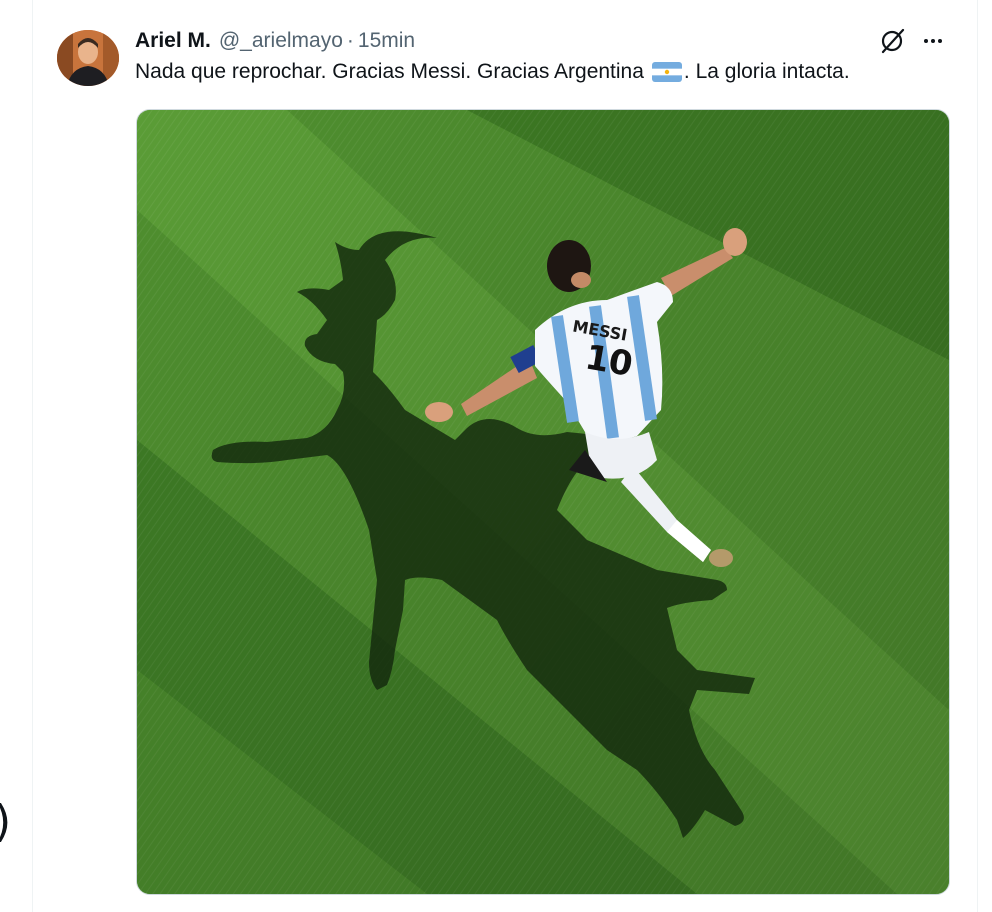 This screenshot has width=992, height=912. Describe the element at coordinates (88, 58) in the screenshot. I see `avatar` at that location.